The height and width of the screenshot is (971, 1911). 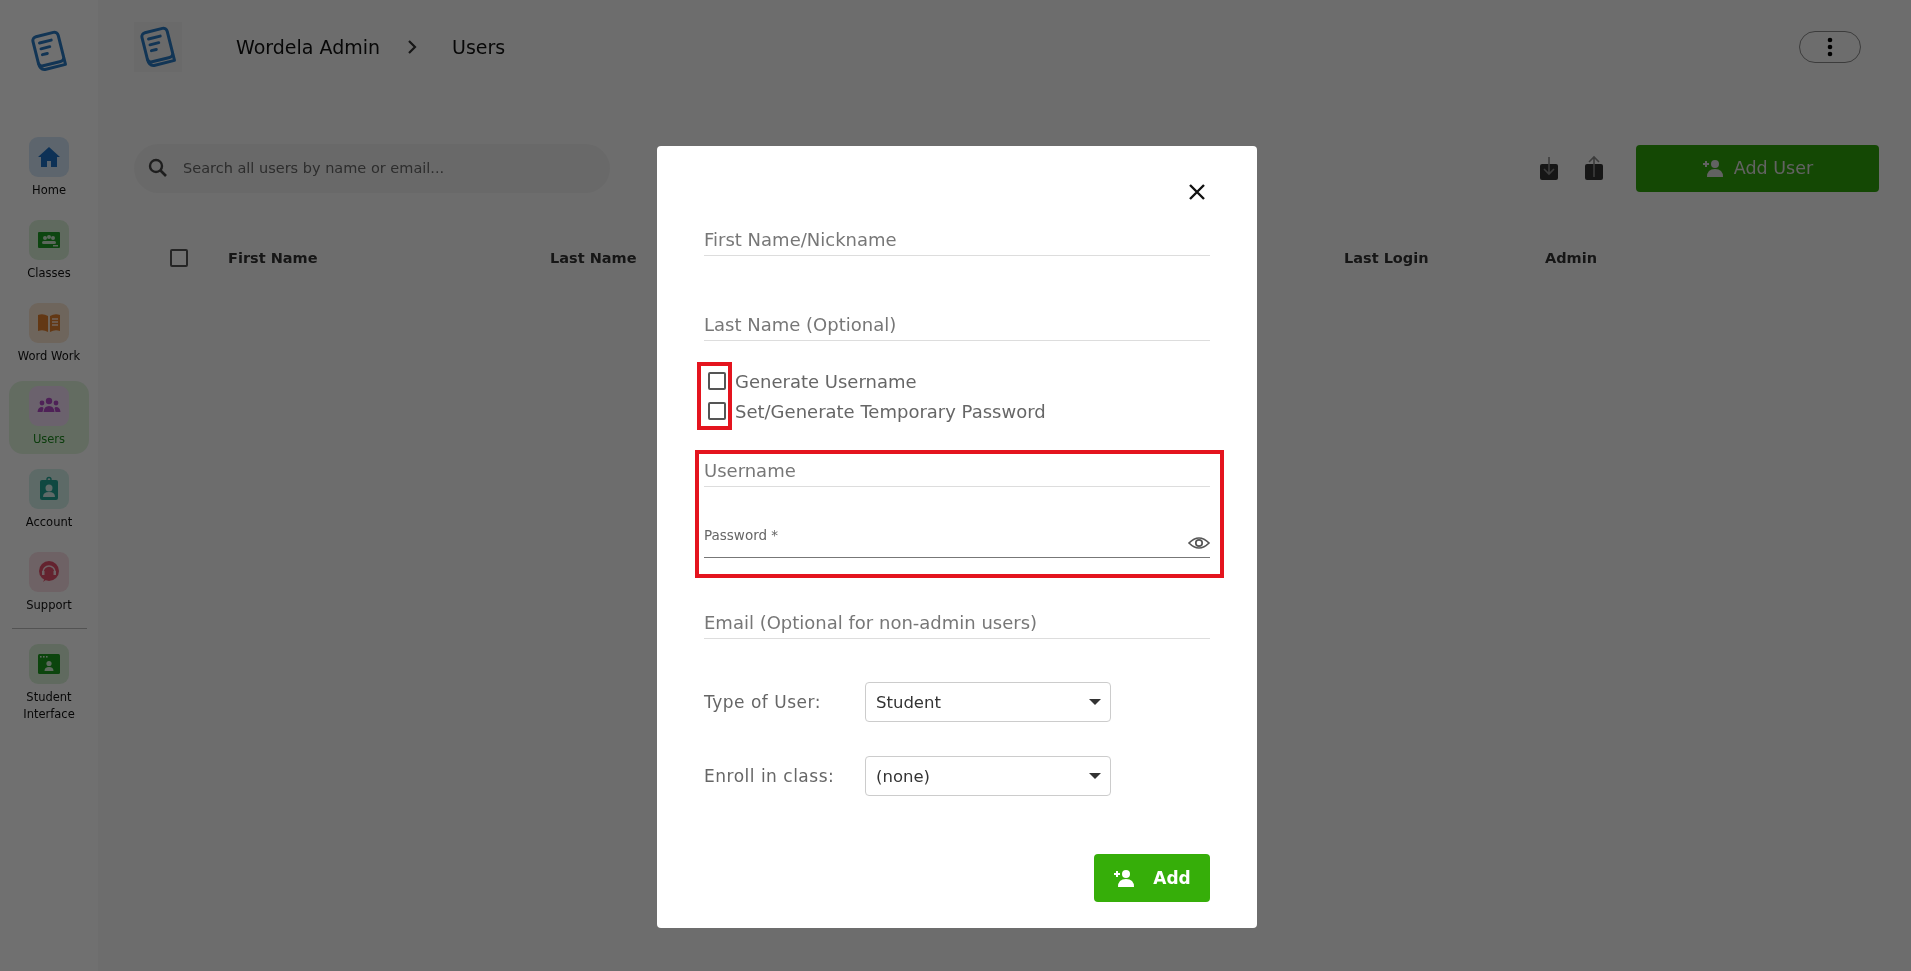 I want to click on column-header: First Name, so click(x=273, y=258).